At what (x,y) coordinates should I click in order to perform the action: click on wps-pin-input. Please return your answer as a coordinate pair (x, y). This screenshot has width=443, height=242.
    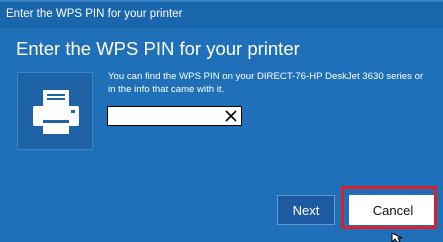
    Looking at the image, I should click on (164, 116).